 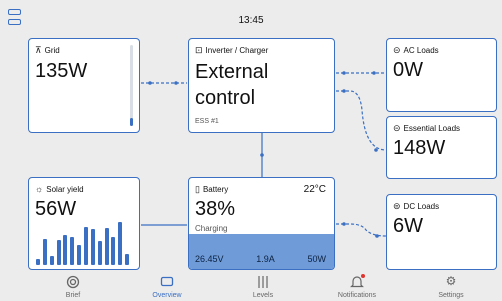 What do you see at coordinates (408, 70) in the screenshot?
I see `ac-loads-value: 0W` at bounding box center [408, 70].